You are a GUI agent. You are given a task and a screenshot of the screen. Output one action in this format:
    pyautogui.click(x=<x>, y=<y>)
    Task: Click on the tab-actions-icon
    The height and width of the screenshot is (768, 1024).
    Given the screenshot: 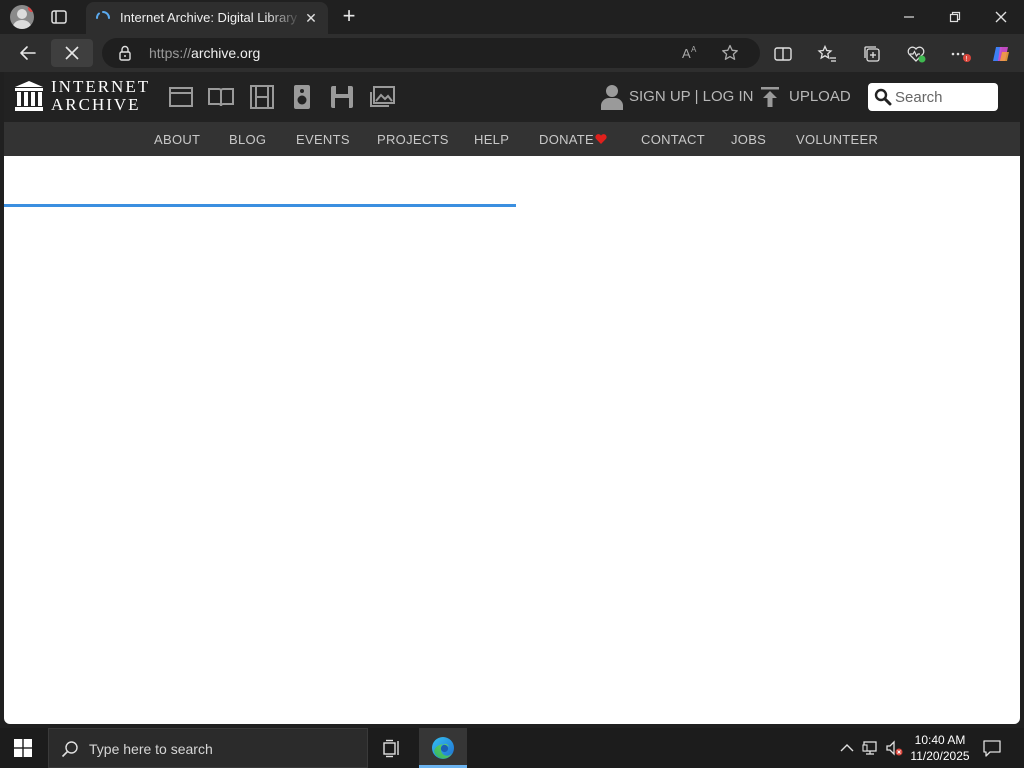 What is the action you would take?
    pyautogui.click(x=59, y=17)
    